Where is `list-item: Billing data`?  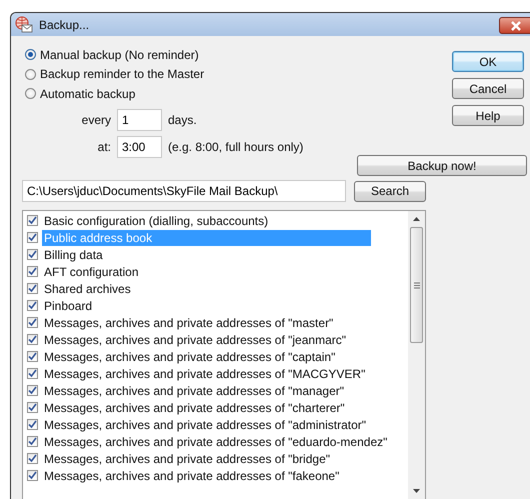 list-item: Billing data is located at coordinates (73, 254).